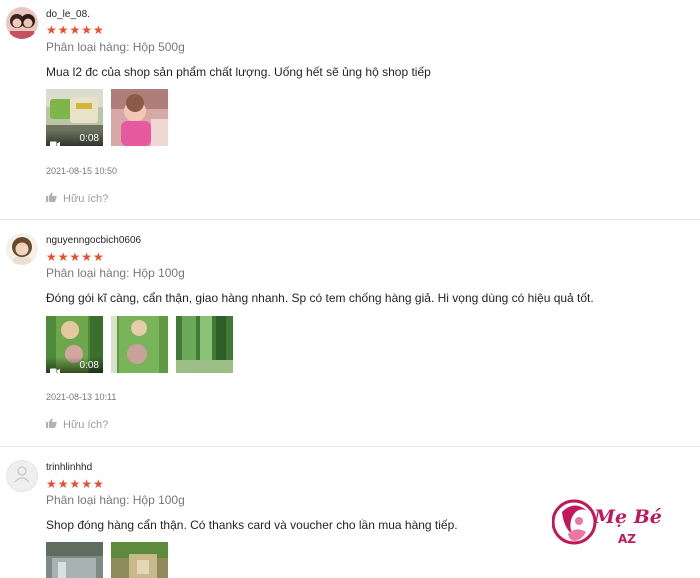 The image size is (700, 578). I want to click on reviewer-username: do_le_08., so click(68, 14).